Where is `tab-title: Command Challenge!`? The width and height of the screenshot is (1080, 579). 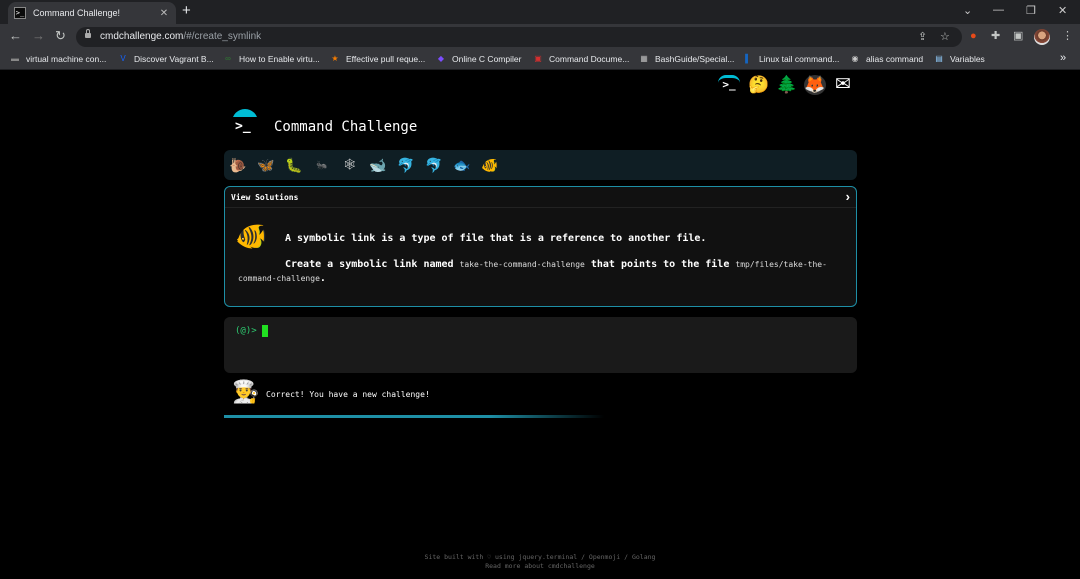 tab-title: Command Challenge! is located at coordinates (77, 13).